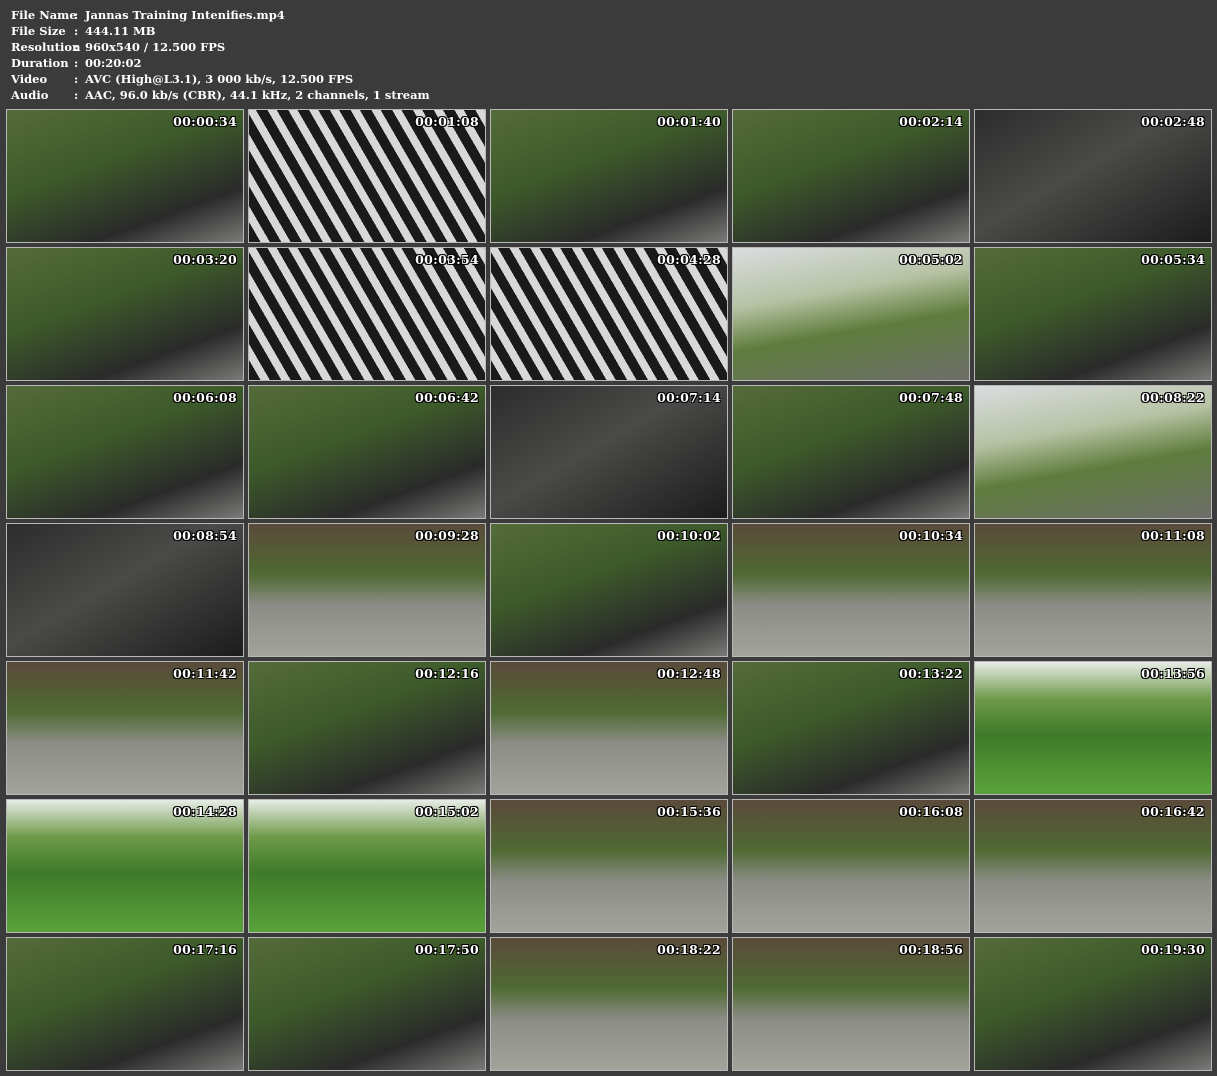 The height and width of the screenshot is (1076, 1217). What do you see at coordinates (931, 121) in the screenshot?
I see `thumbnail-timestamp: 00:02:14` at bounding box center [931, 121].